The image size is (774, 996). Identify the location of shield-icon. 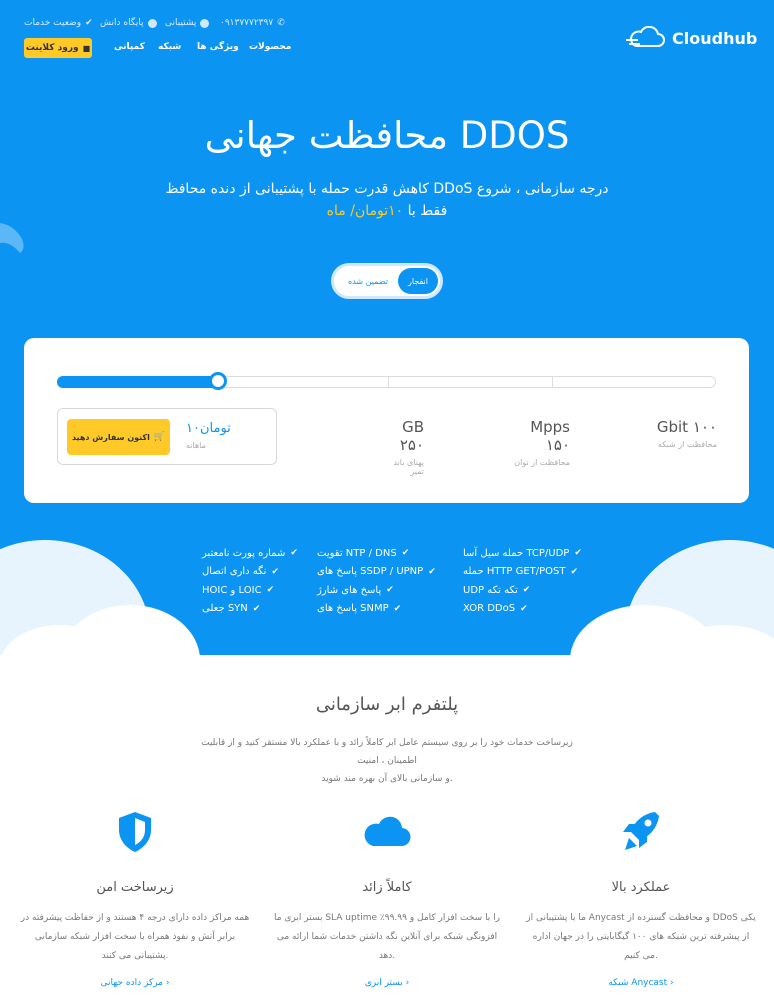
(135, 832).